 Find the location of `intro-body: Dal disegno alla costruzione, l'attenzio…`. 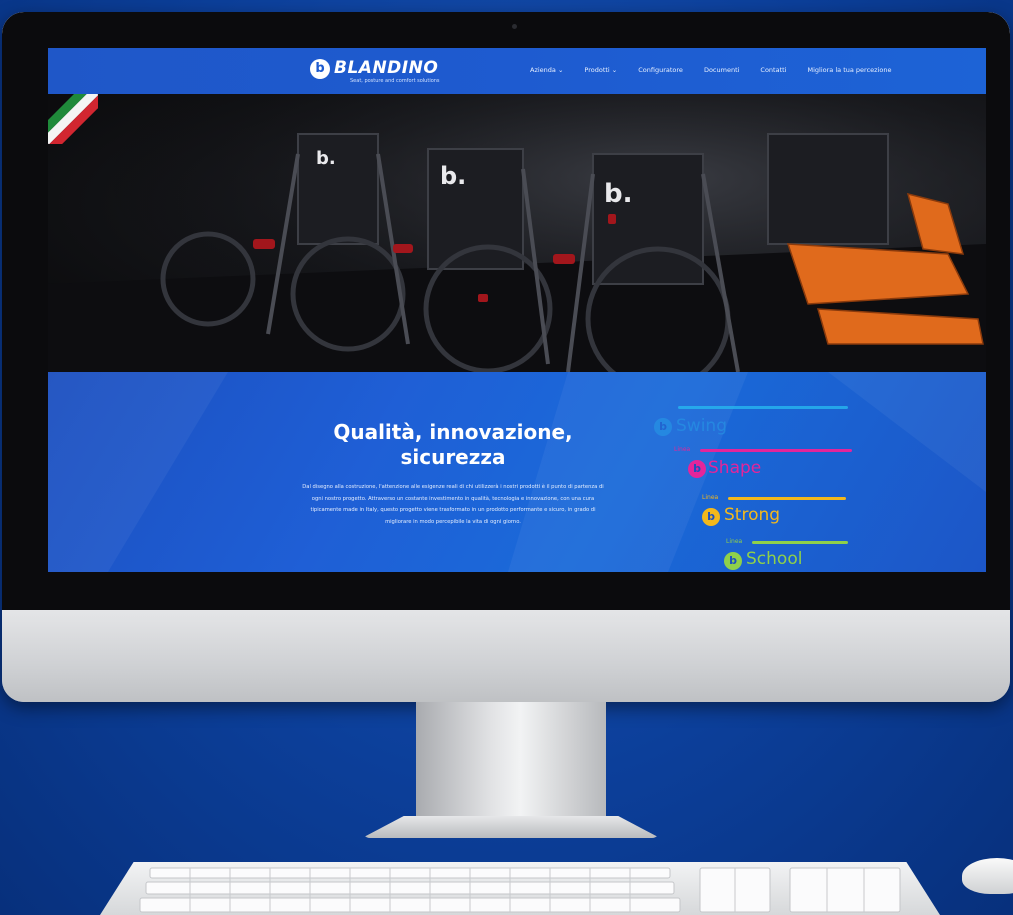

intro-body: Dal disegno alla costruzione, l'attenzio… is located at coordinates (453, 504).